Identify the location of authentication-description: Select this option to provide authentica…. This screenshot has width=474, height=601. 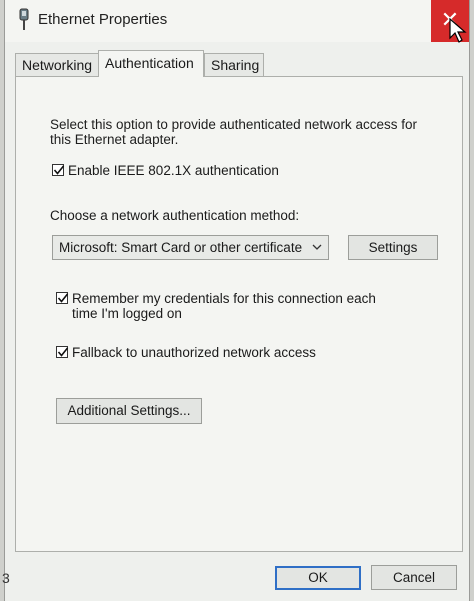
(233, 132).